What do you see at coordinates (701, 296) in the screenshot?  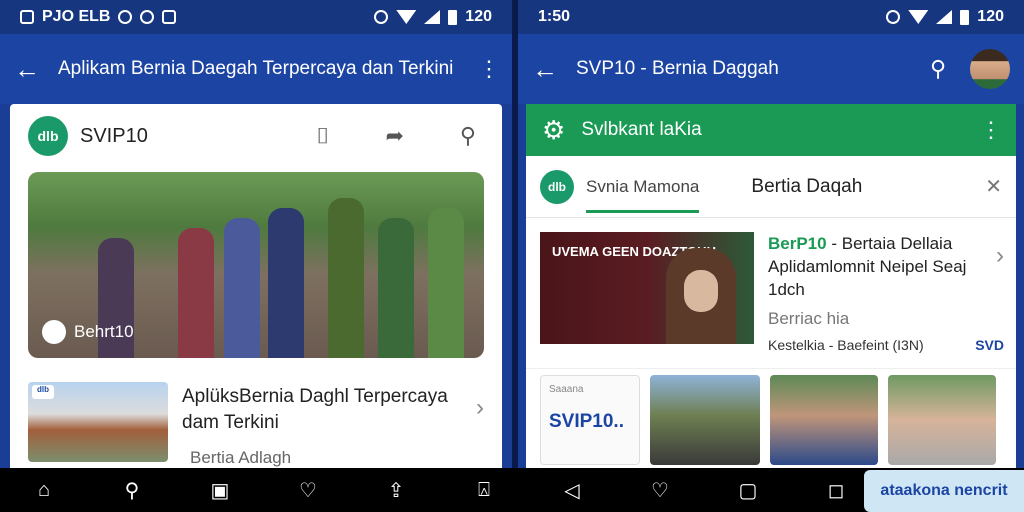 I see `person-image` at bounding box center [701, 296].